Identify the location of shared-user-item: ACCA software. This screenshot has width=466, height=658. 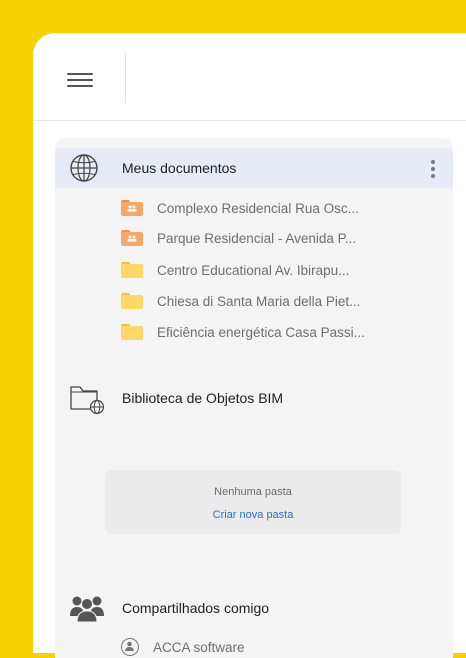
(183, 647).